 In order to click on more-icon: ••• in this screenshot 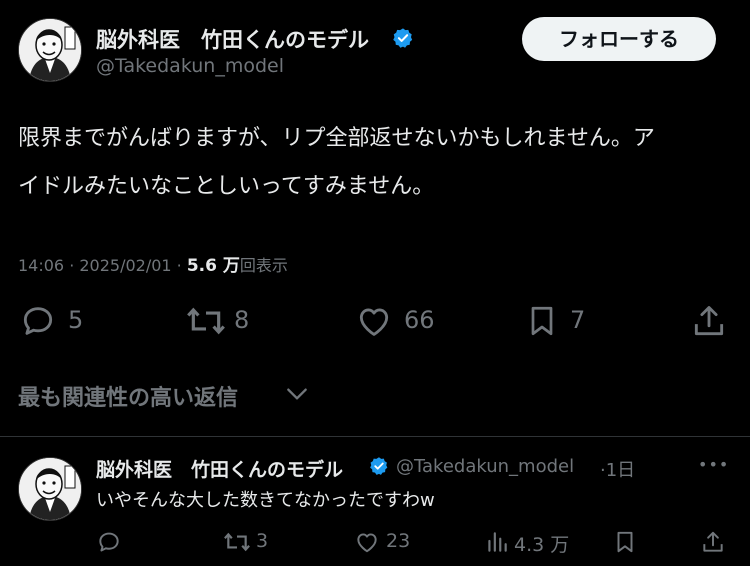, I will do `click(713, 464)`.